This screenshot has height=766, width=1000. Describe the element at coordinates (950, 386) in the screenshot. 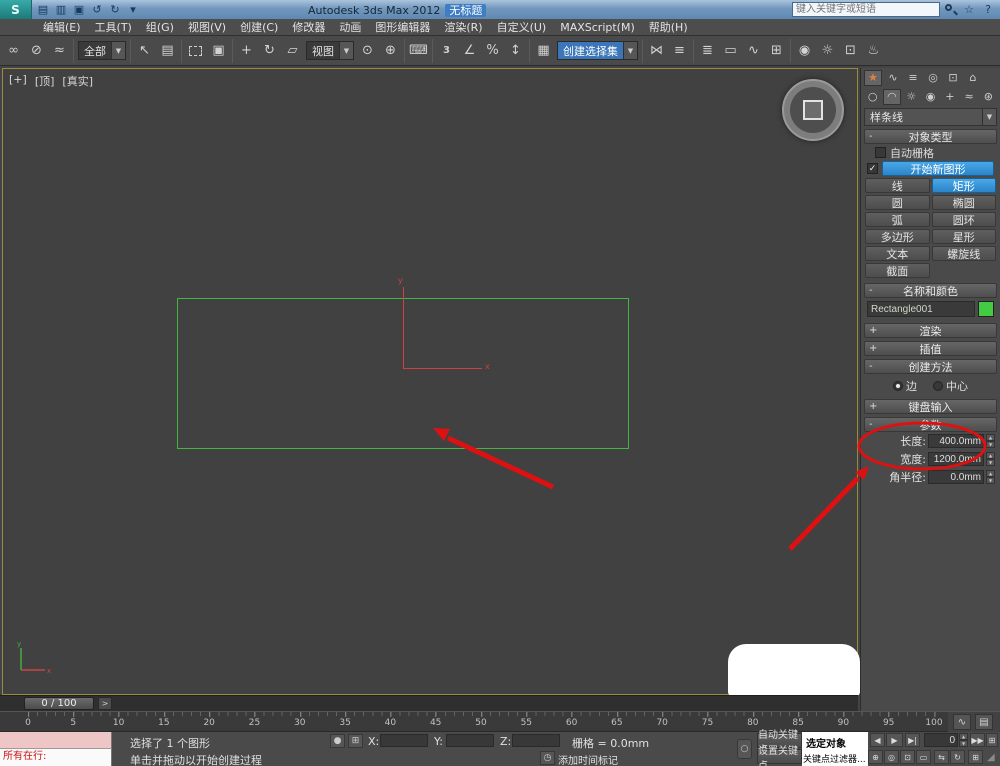

I see `center-radio-option: 中心` at that location.